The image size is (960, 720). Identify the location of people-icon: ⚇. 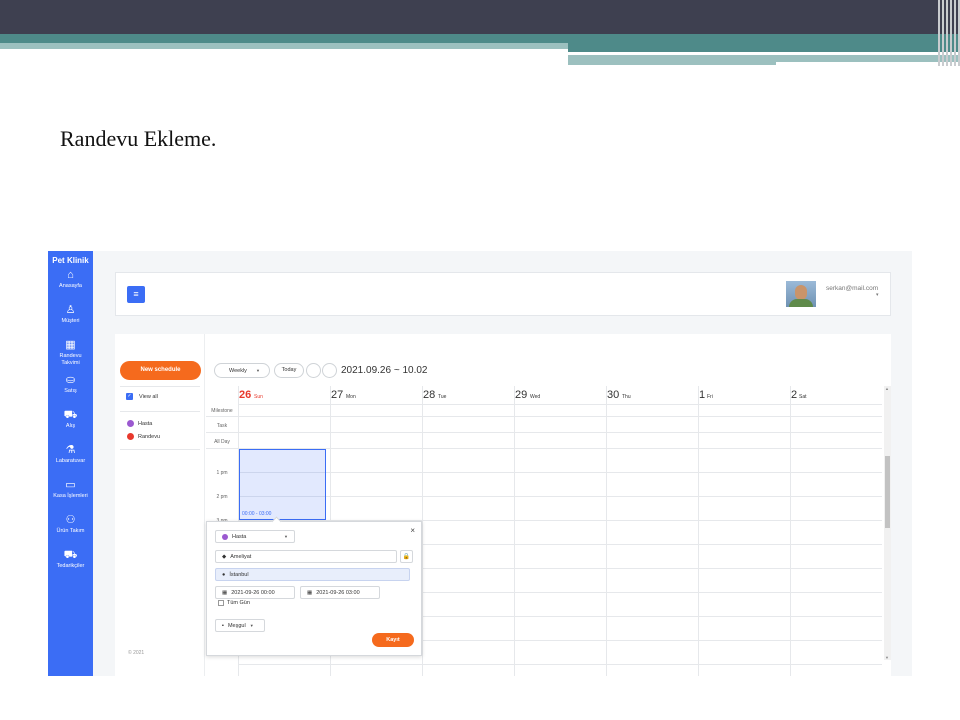
(70, 520).